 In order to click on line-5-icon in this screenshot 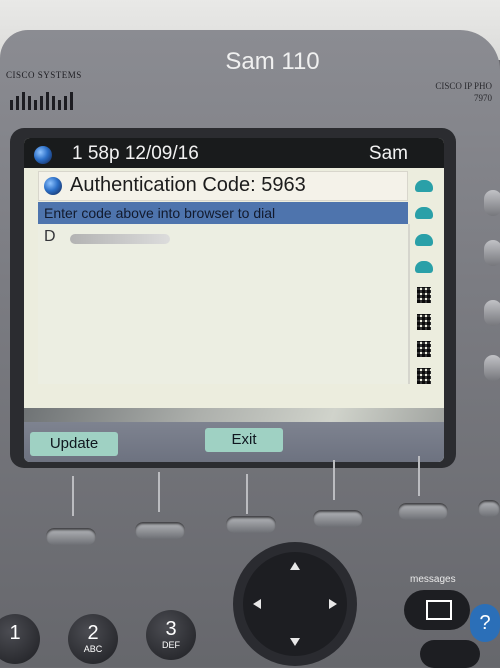, I will do `click(424, 295)`.